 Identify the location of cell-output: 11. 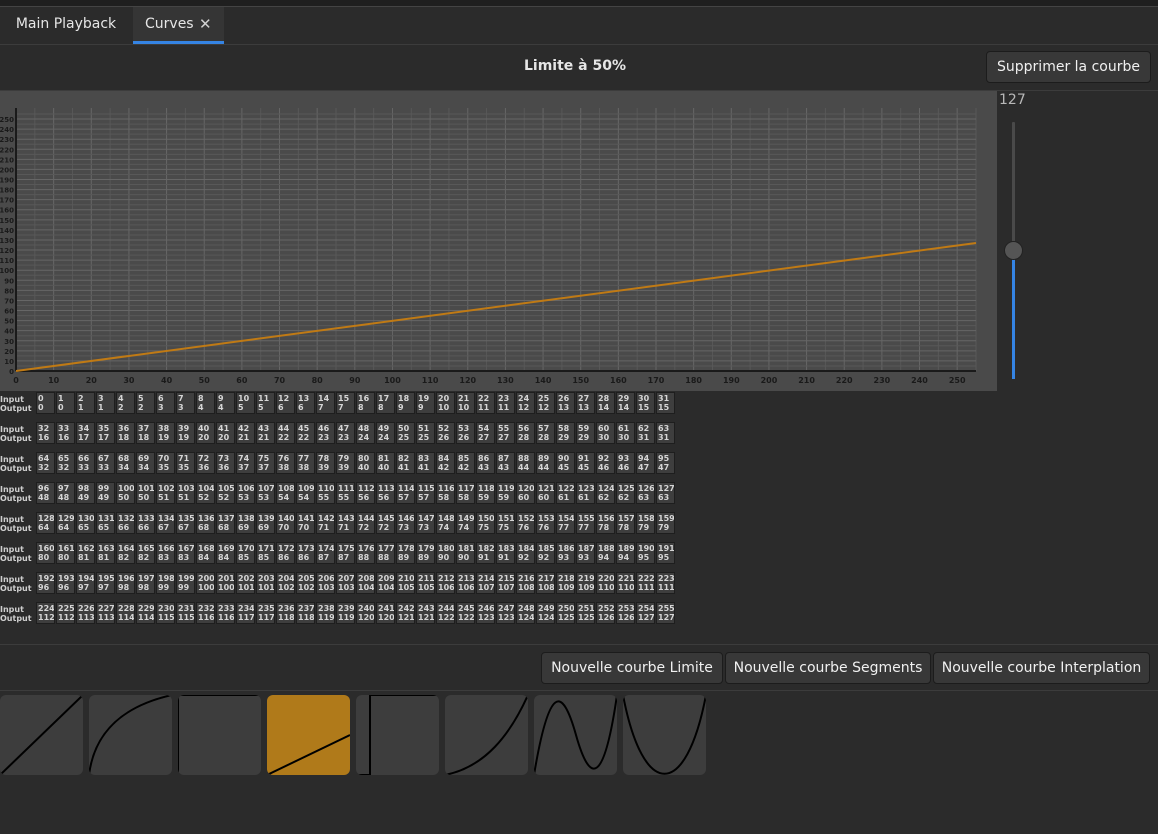
(504, 407).